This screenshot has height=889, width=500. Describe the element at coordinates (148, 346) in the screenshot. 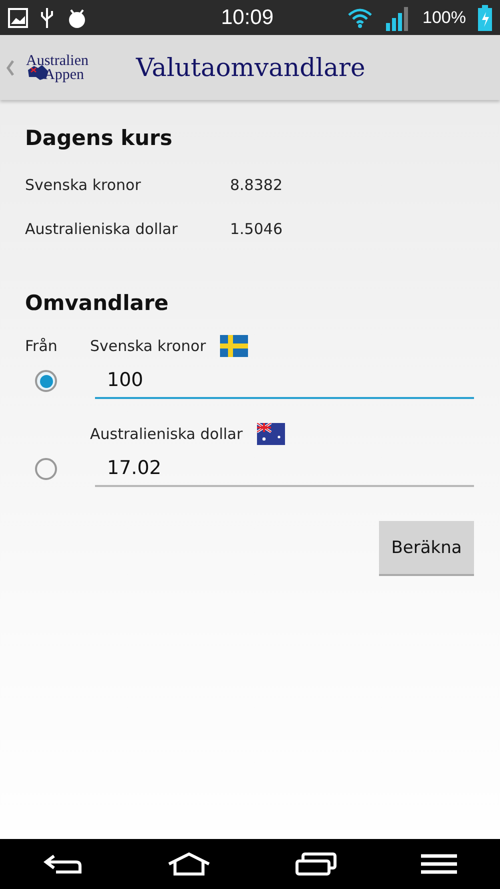

I see `currency-label: Svenska kronor` at that location.